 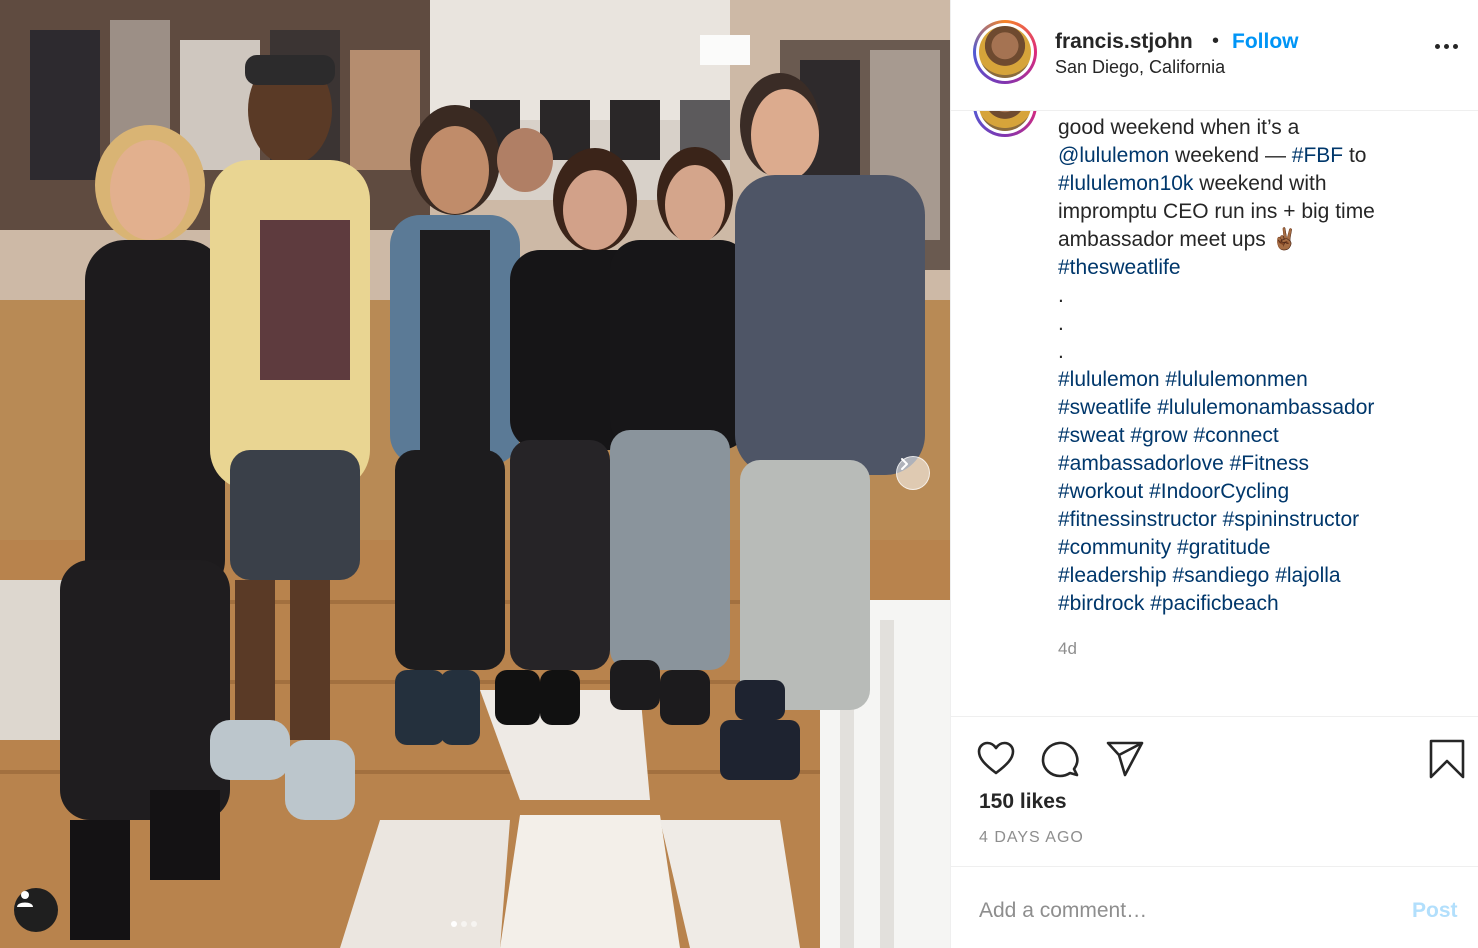 What do you see at coordinates (913, 473) in the screenshot?
I see `next-slide-button` at bounding box center [913, 473].